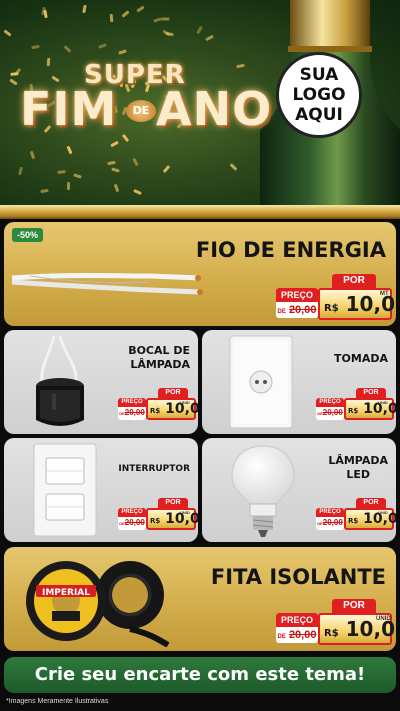  Describe the element at coordinates (358, 460) in the screenshot. I see `product-name-line1: LÂMPADA` at that location.